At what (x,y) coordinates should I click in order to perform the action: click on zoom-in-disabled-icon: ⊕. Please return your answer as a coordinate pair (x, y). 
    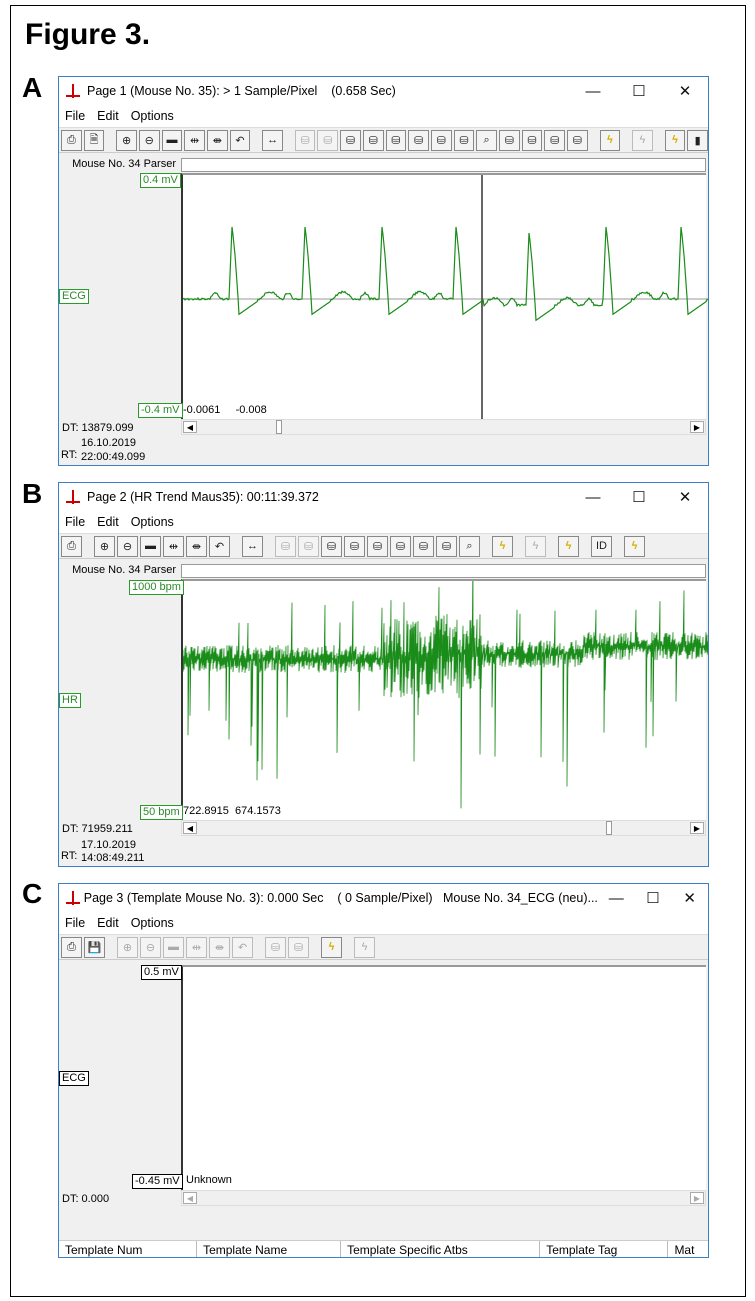
    Looking at the image, I should click on (127, 947).